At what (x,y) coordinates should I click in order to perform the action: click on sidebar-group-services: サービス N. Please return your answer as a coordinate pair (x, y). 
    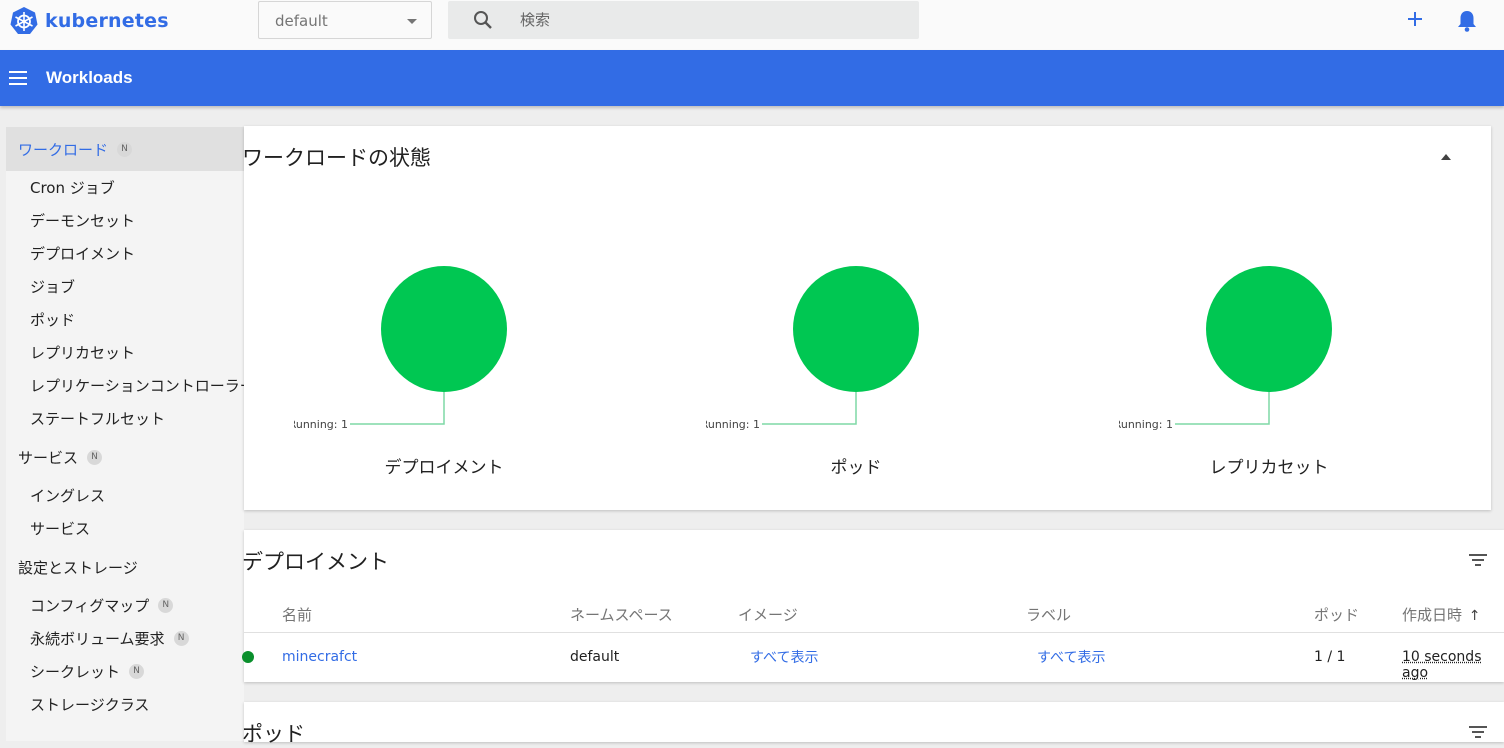
    Looking at the image, I should click on (125, 457).